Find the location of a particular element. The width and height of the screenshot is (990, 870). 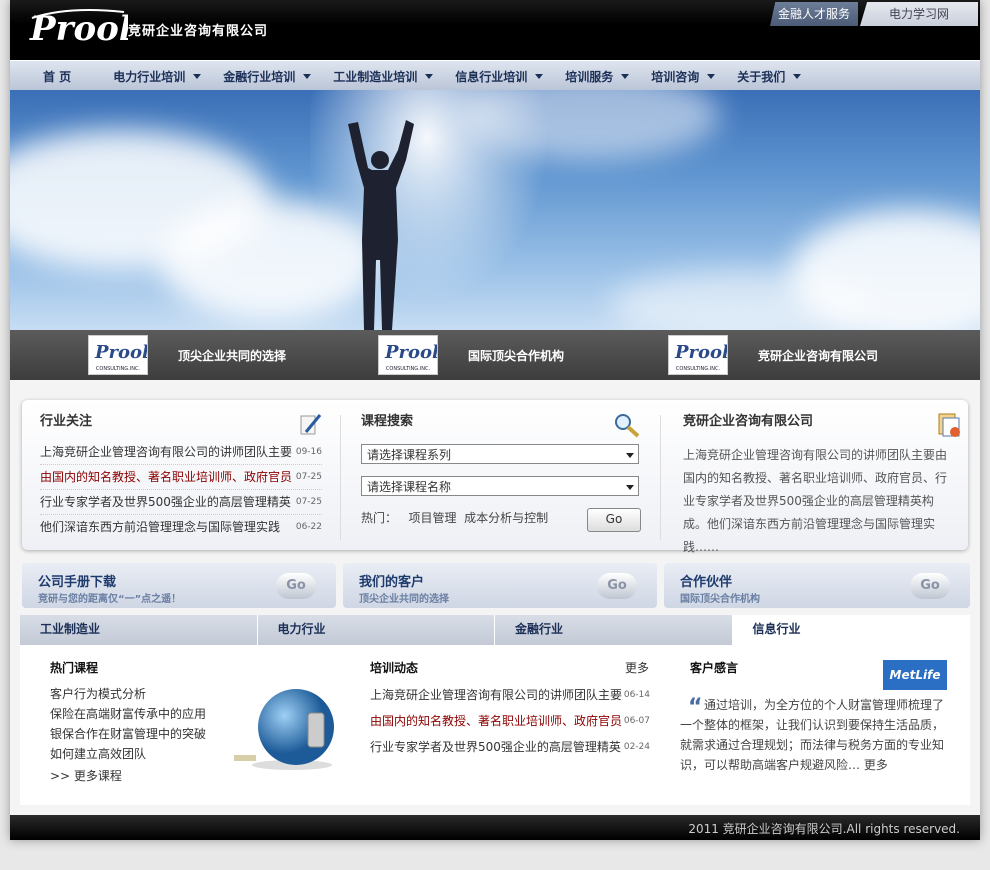

list-item: 他们深谙东西方前沿管理理念与国际管理实践 06-22 is located at coordinates (181, 527).